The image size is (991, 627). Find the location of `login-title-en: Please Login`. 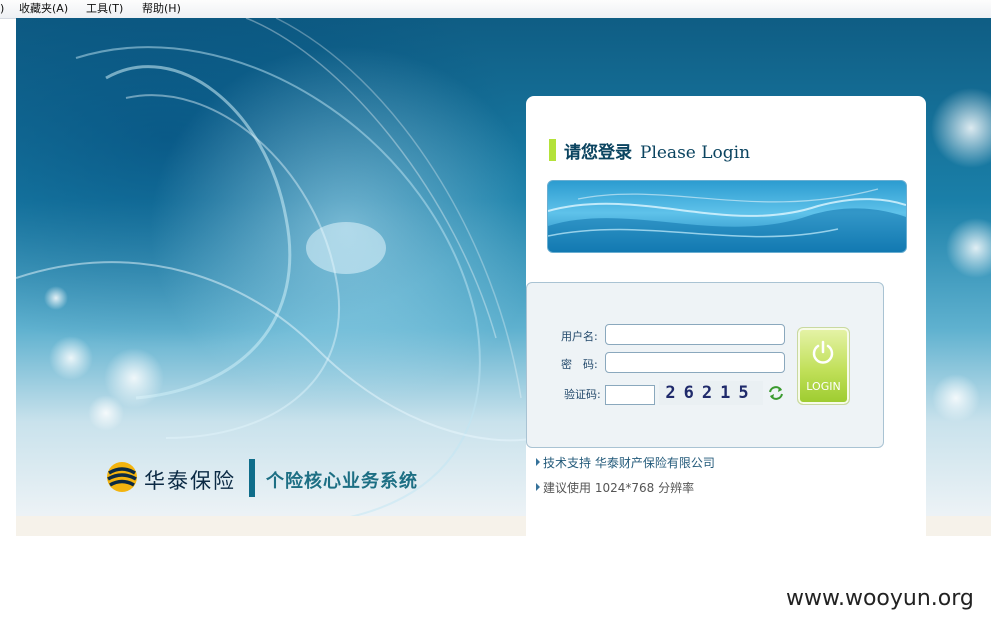

login-title-en: Please Login is located at coordinates (695, 153).